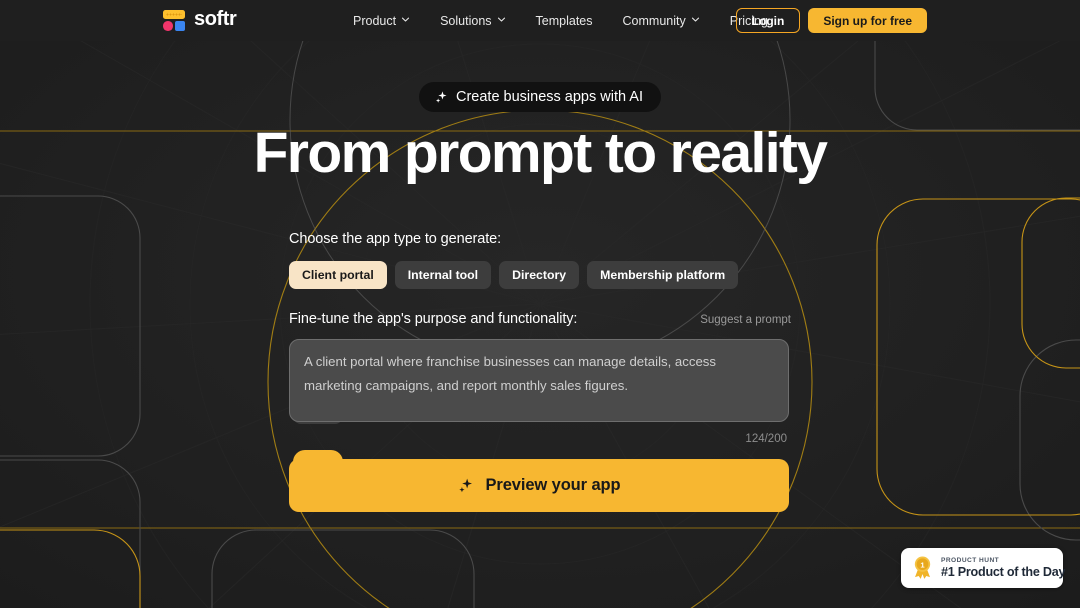  I want to click on product-hunt-kicker: PRODUCT HUNT, so click(970, 560).